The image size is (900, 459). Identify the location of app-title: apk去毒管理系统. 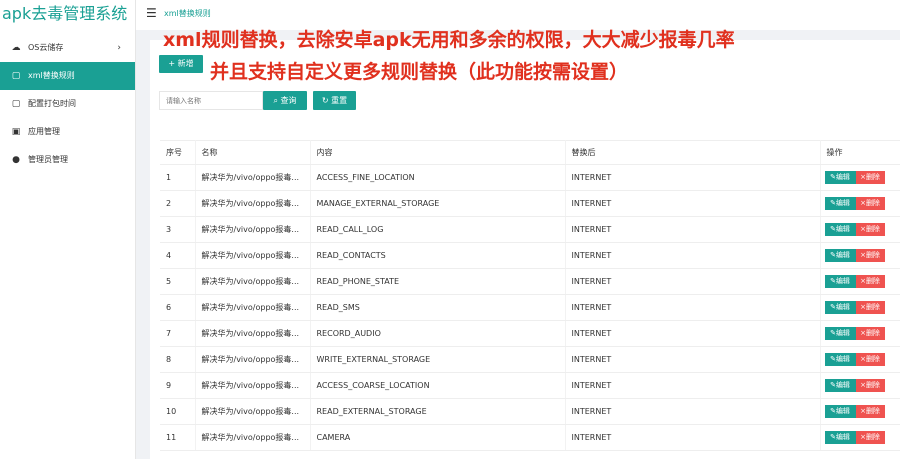
(65, 13).